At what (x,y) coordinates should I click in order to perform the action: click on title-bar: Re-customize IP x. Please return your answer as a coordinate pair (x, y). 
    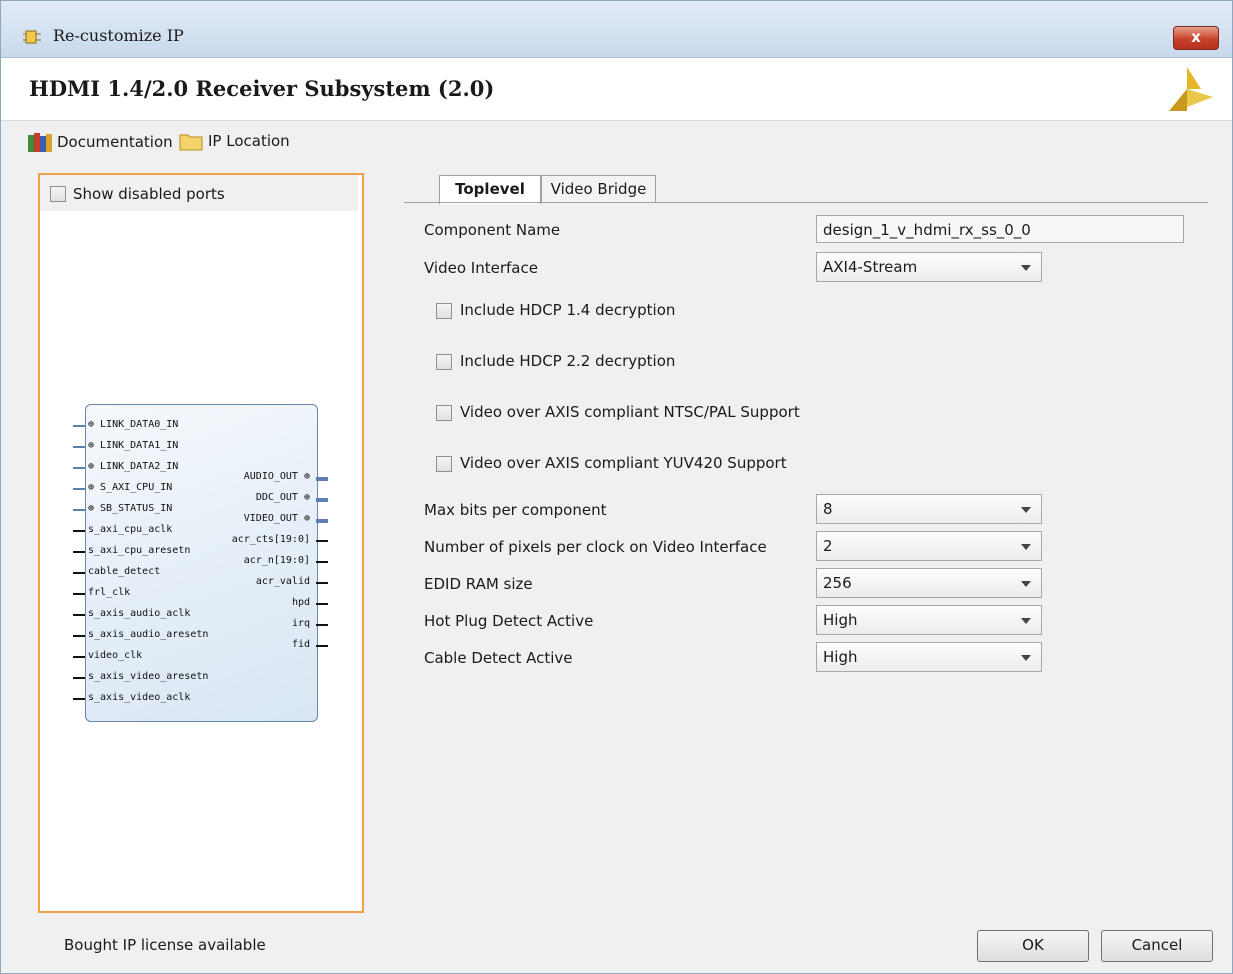
    Looking at the image, I should click on (616, 29).